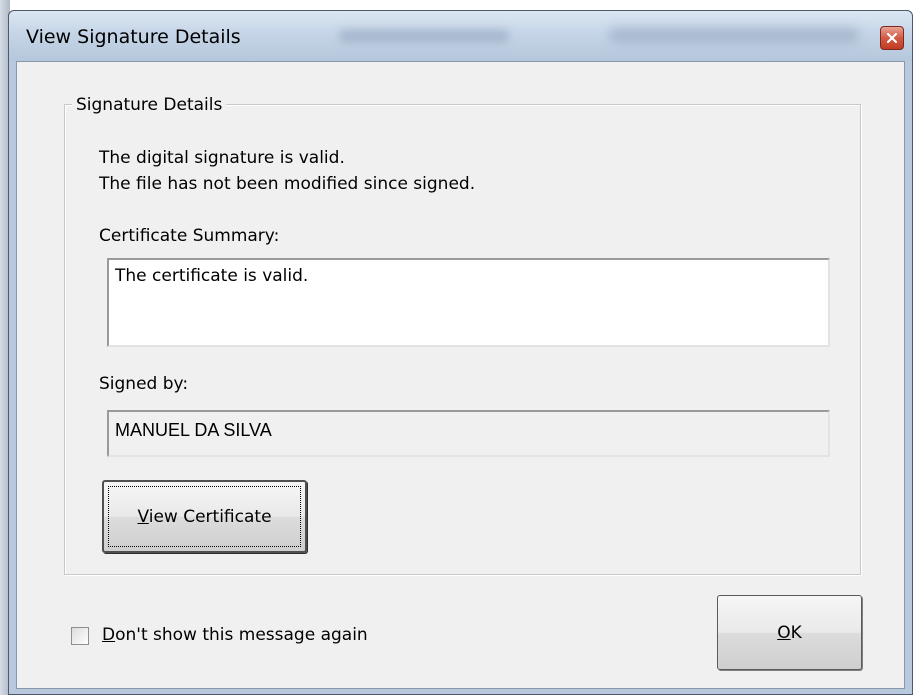  I want to click on ok-button: OK, so click(789, 632).